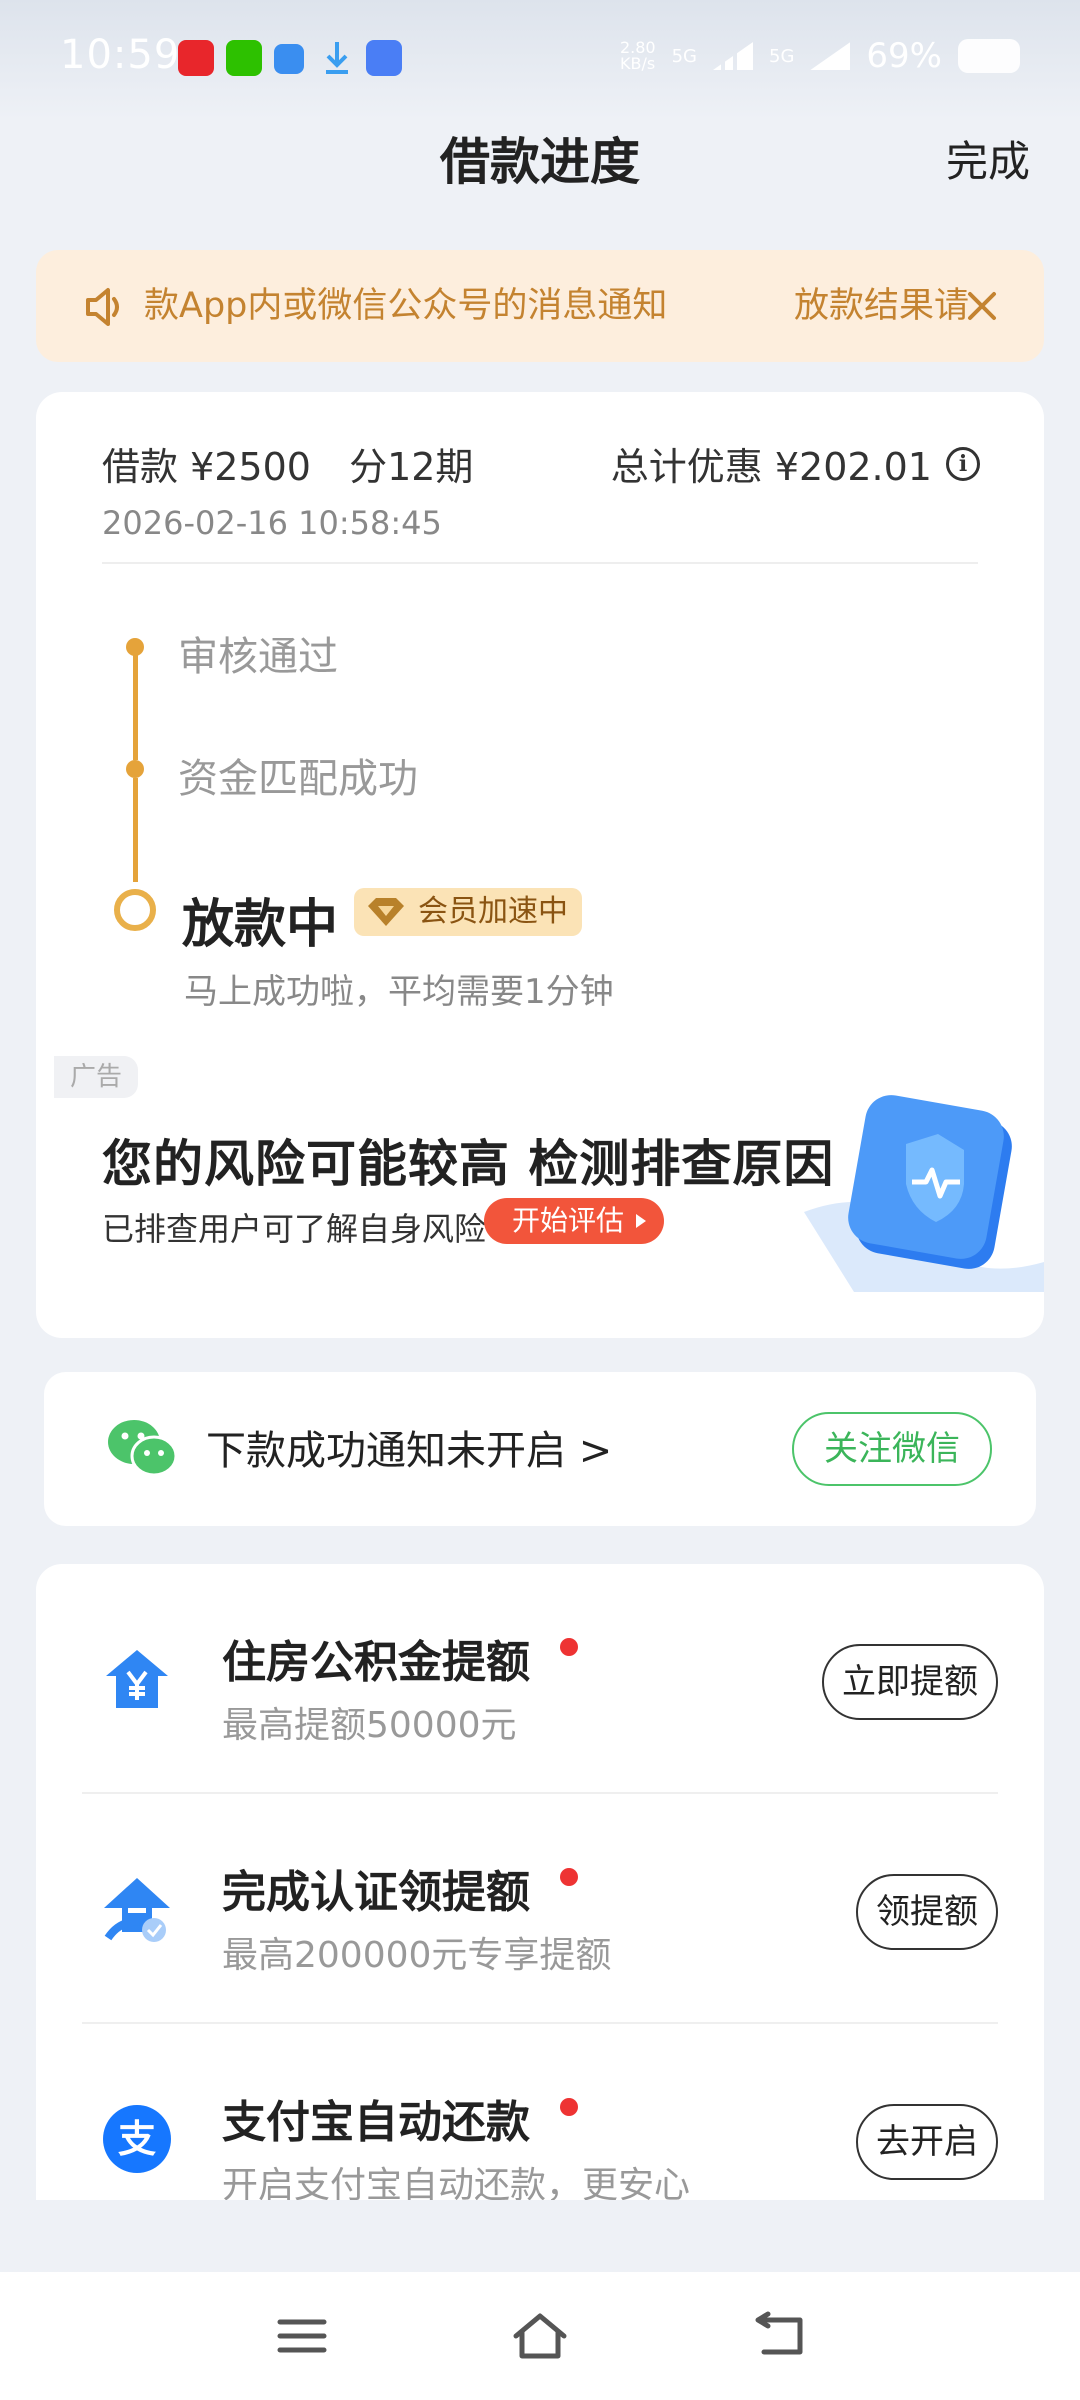 Image resolution: width=1080 pixels, height=2400 pixels. I want to click on list-item-subtitle: 最高提额50000元, so click(369, 1725).